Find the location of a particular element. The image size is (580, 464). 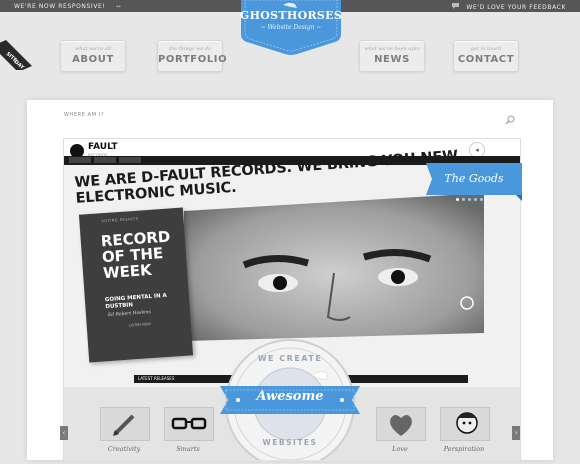

sweating-man-icon is located at coordinates (465, 424).